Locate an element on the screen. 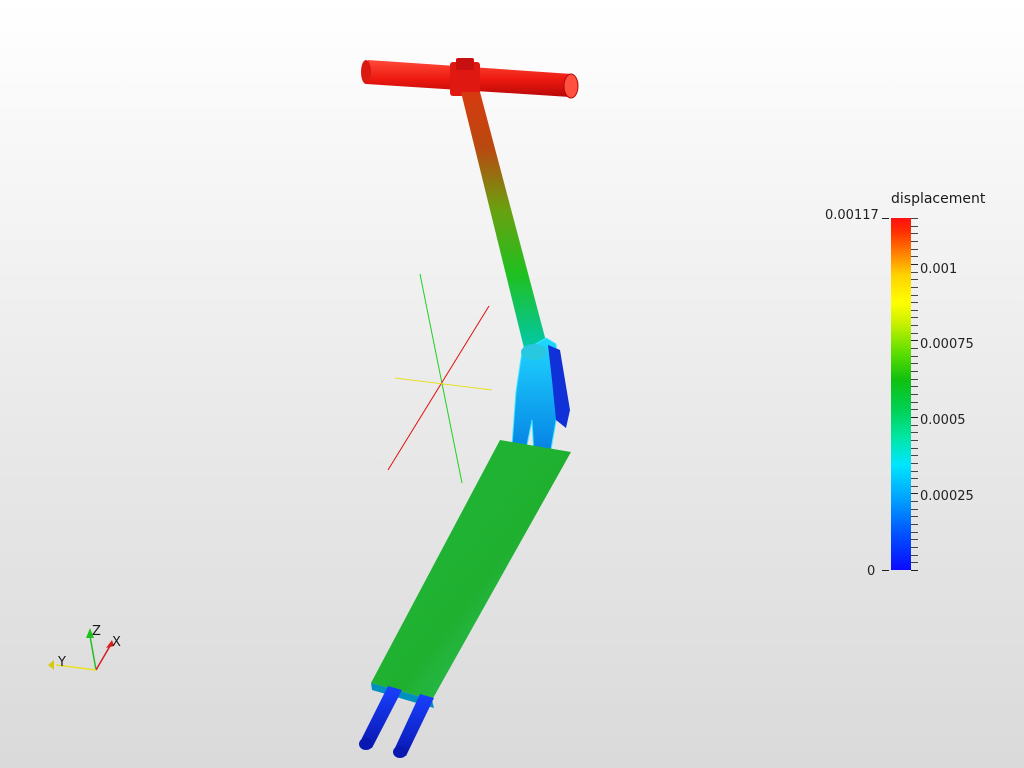 Image resolution: width=1024 pixels, height=768 pixels. y-axis-arrow-icon is located at coordinates (51, 665).